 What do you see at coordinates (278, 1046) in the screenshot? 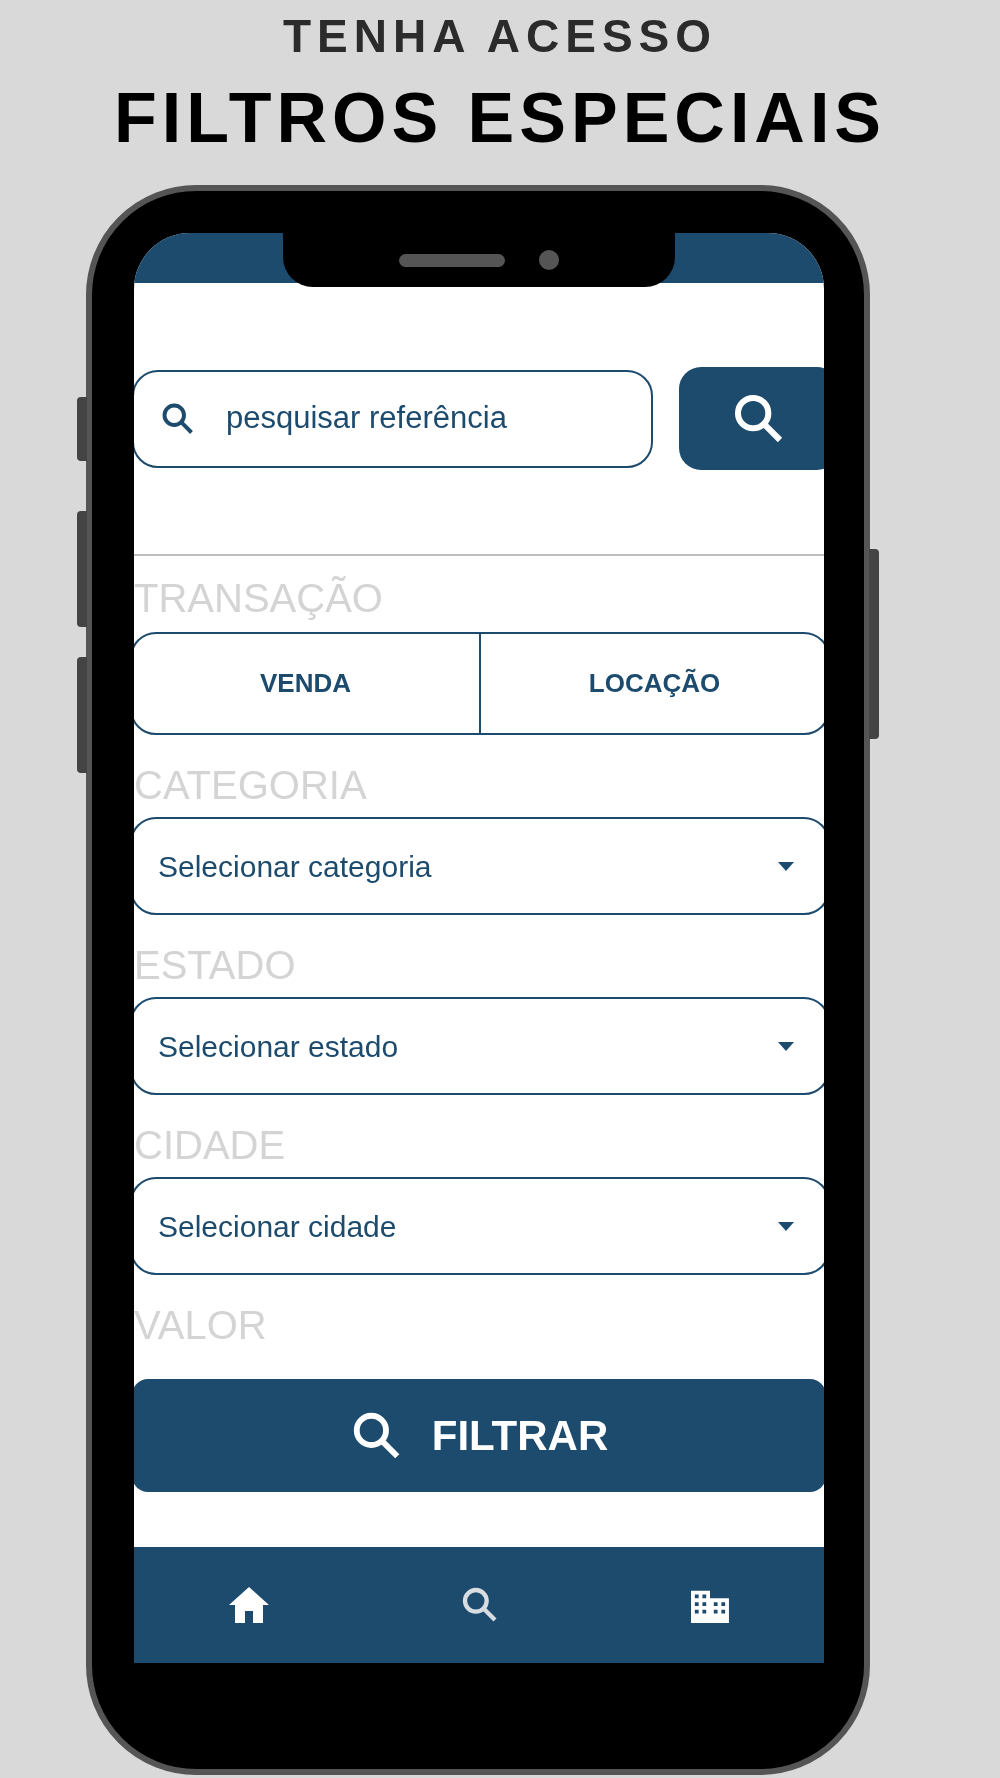
I see `dropdown-placeholder: Selecionar estado` at bounding box center [278, 1046].